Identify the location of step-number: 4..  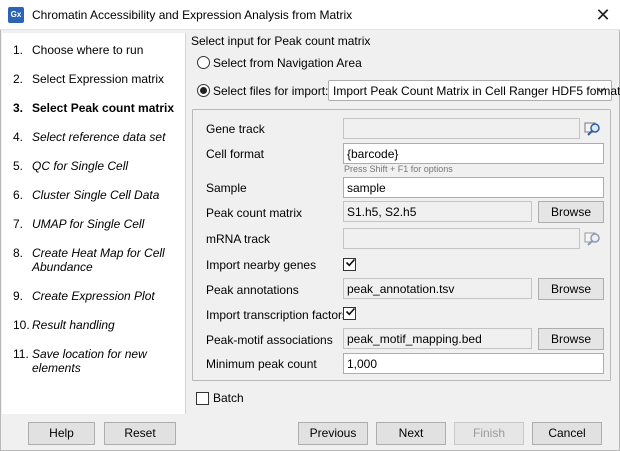
(18, 137).